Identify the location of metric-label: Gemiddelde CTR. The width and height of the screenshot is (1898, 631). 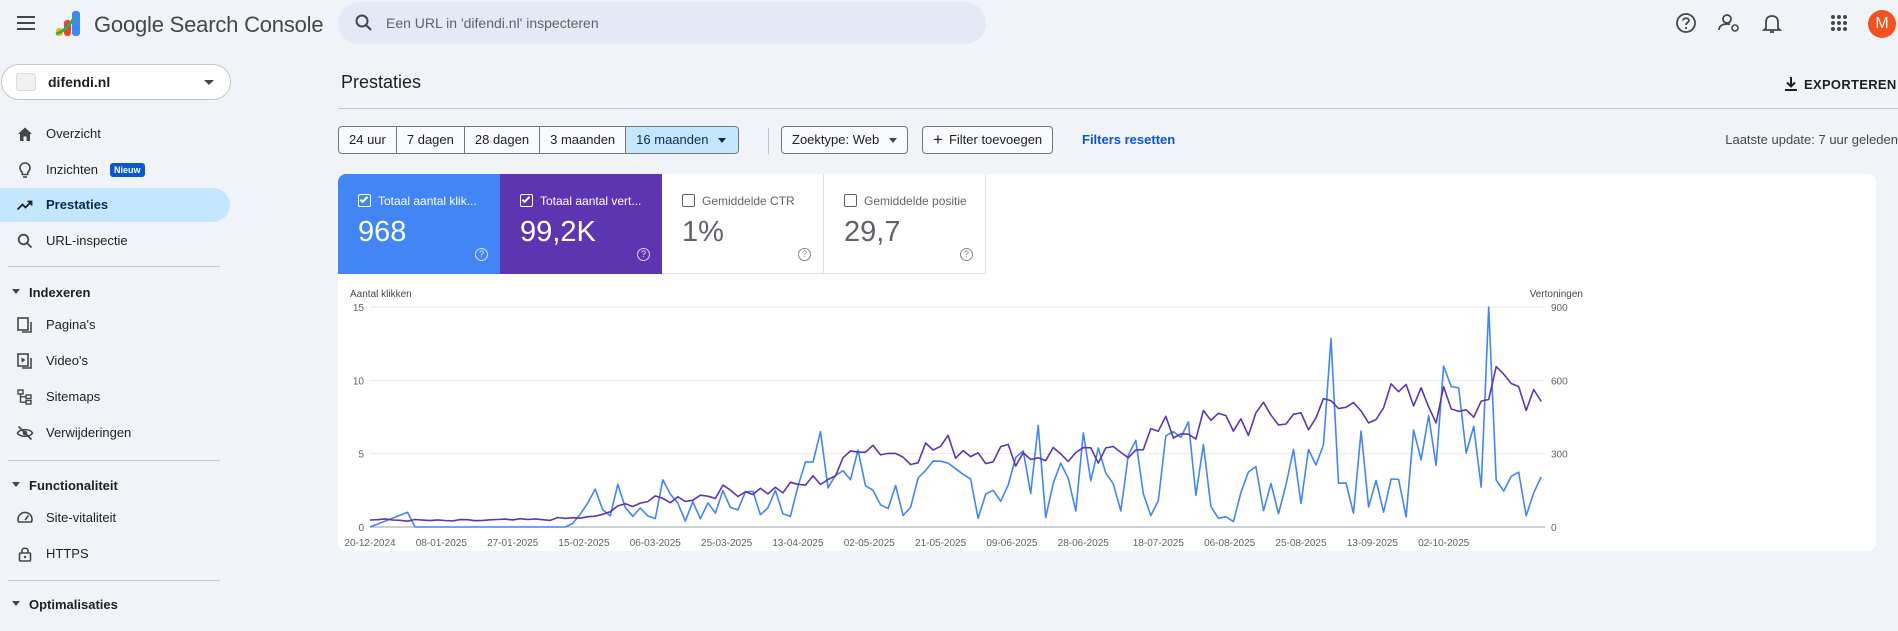
(748, 201).